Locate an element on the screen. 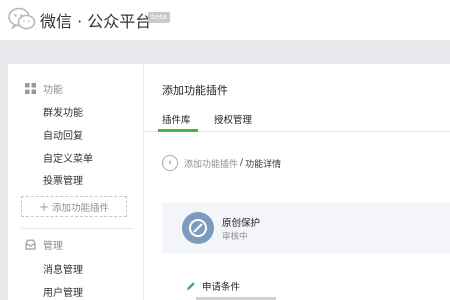 The image size is (450, 300). tab-bar: 插件库 授权管理 is located at coordinates (297, 118).